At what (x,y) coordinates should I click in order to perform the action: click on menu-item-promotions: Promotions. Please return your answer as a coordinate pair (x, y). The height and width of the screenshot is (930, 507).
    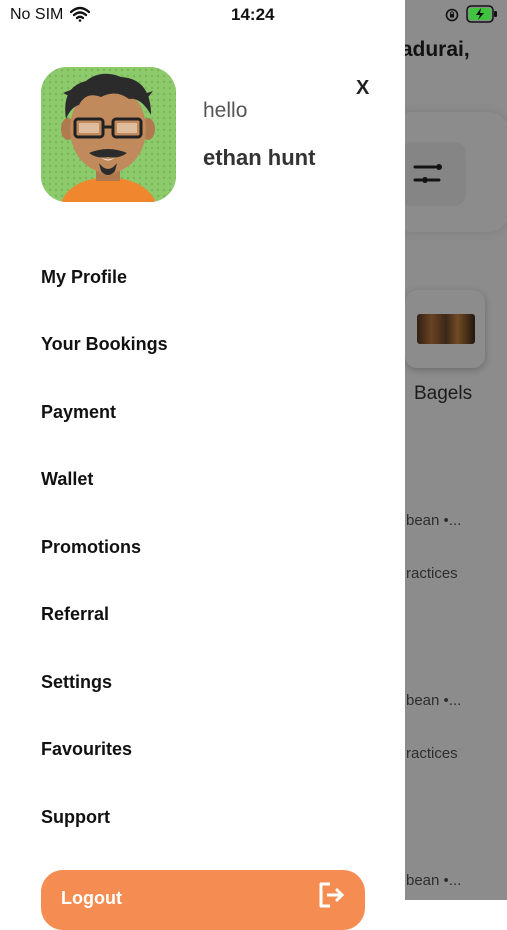
    Looking at the image, I should click on (91, 547).